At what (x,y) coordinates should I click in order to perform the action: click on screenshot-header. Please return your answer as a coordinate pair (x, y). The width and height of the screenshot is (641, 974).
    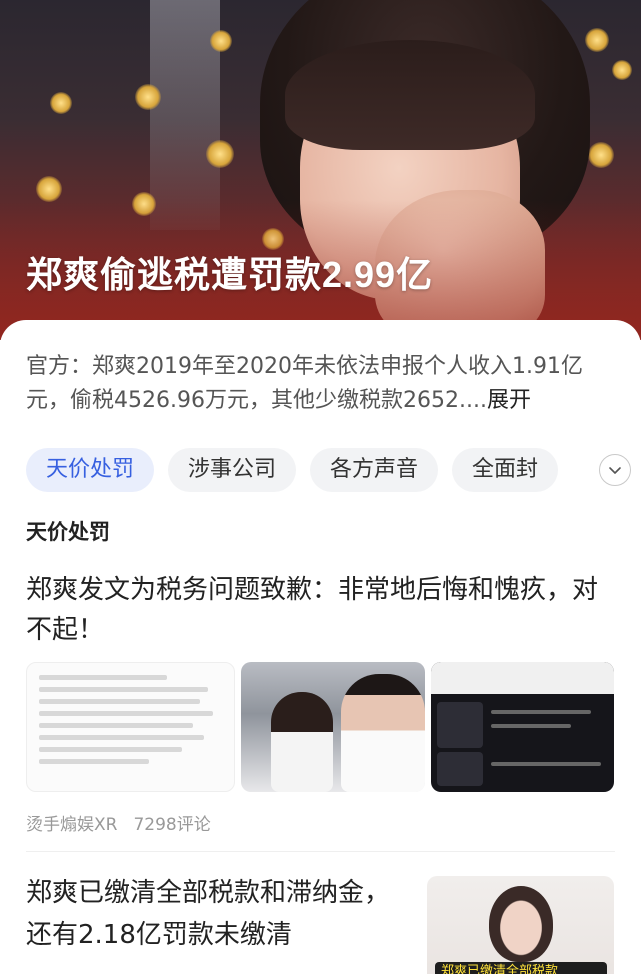
    Looking at the image, I should click on (522, 678).